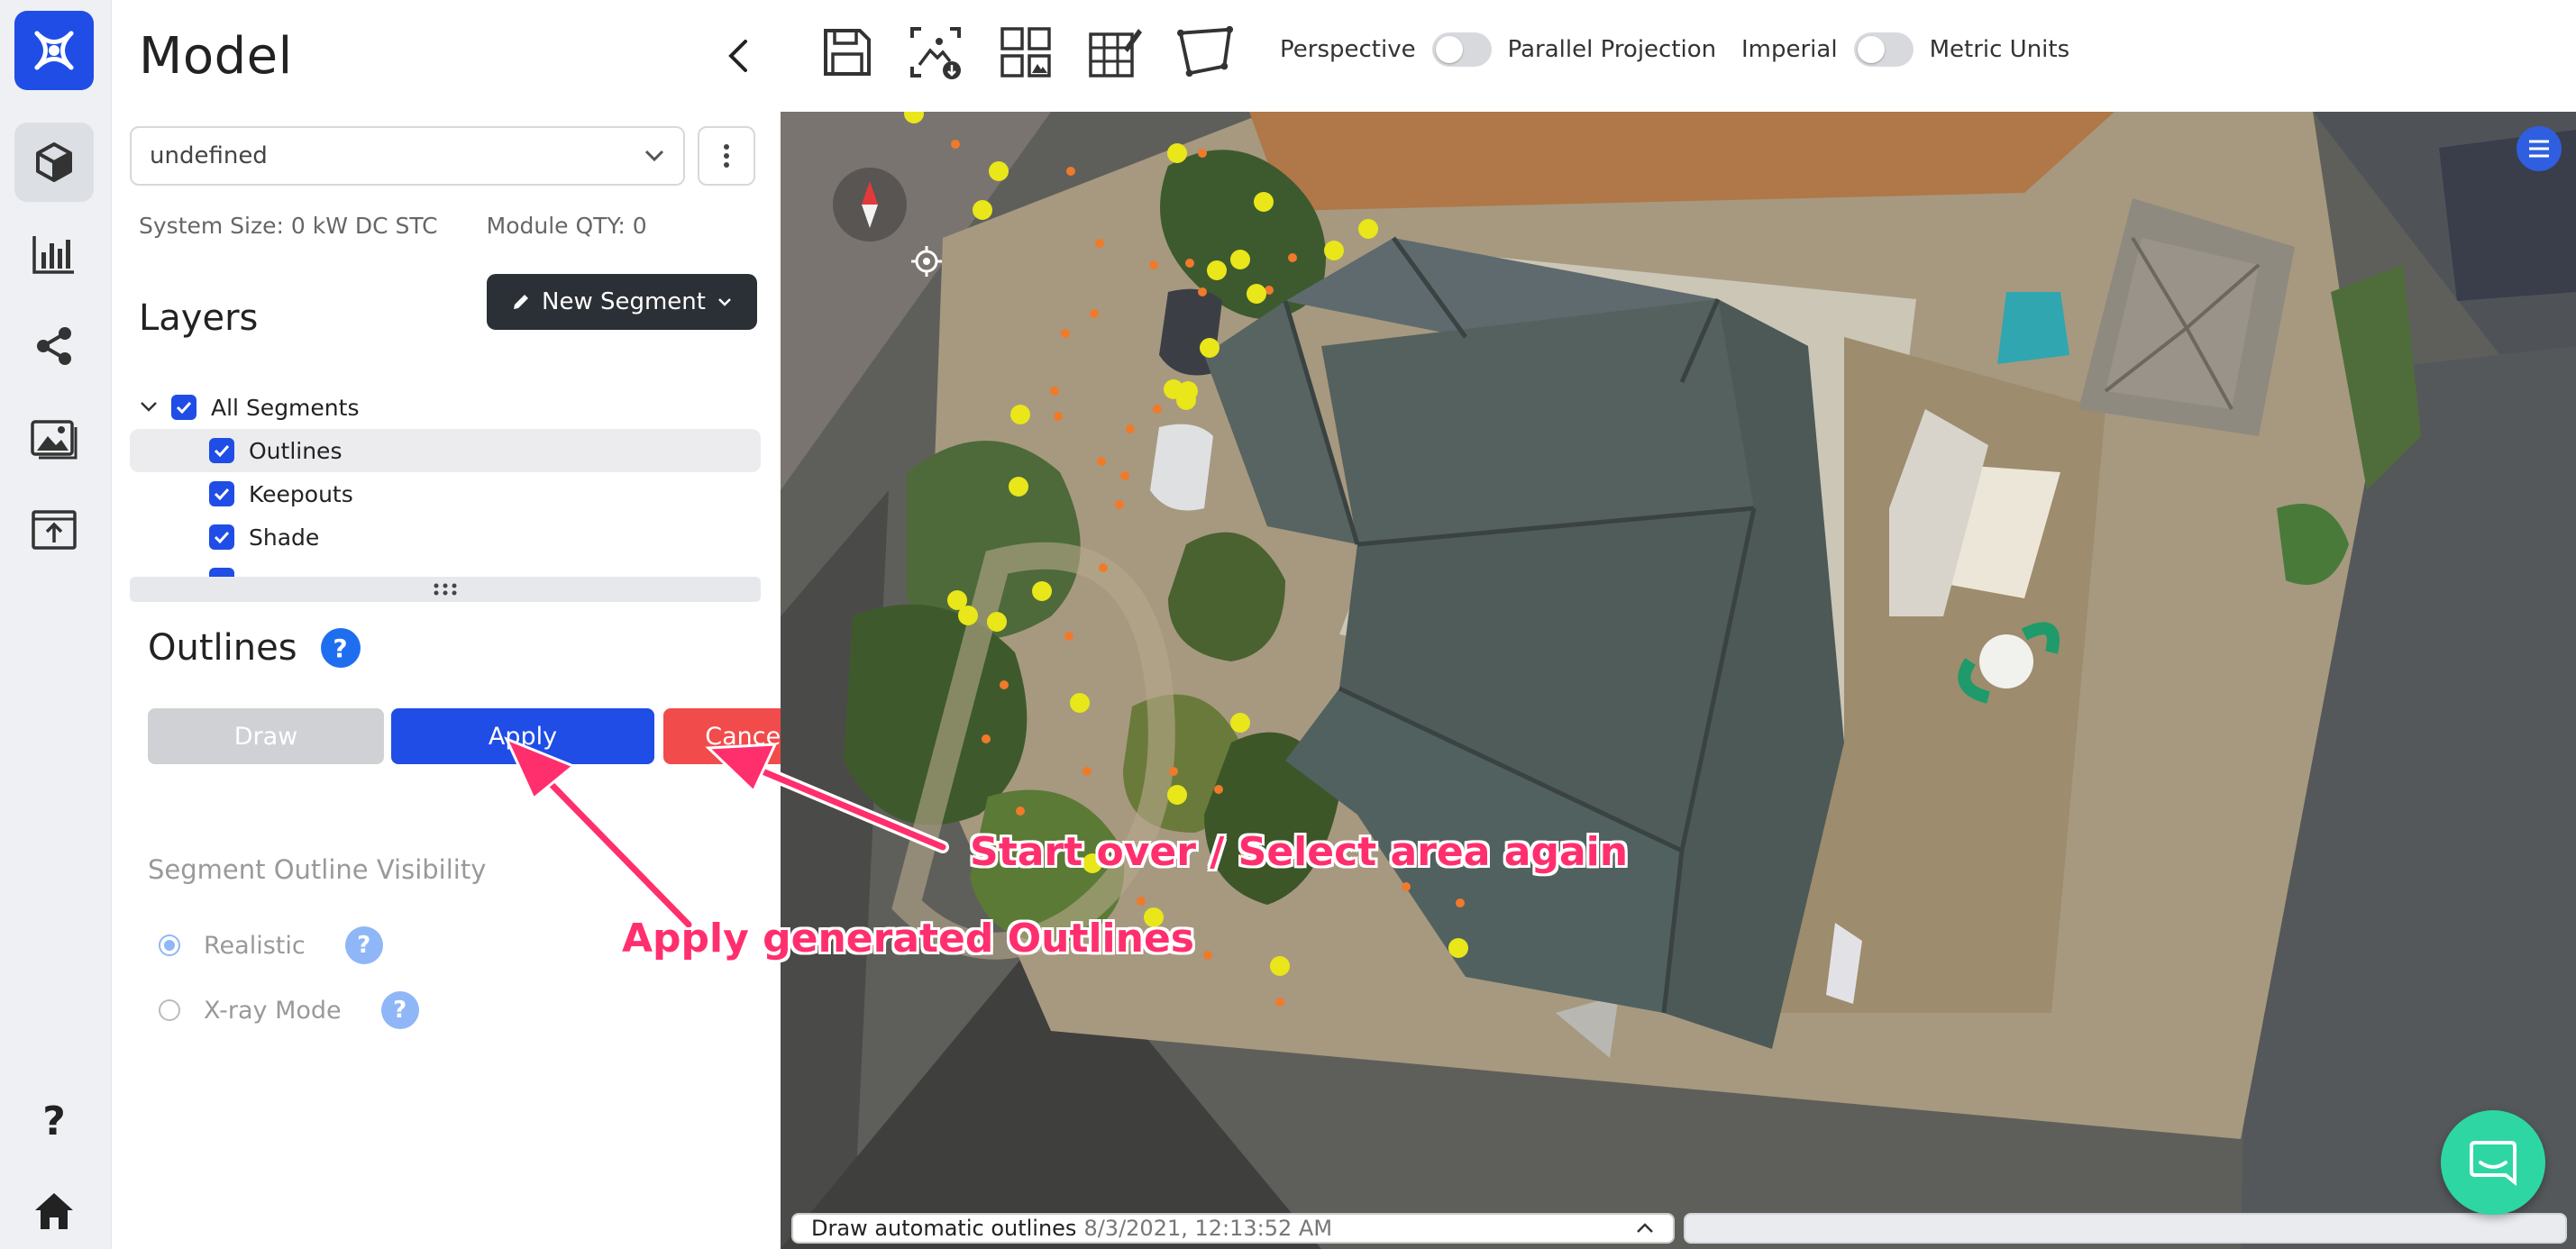 This screenshot has height=1249, width=2576. Describe the element at coordinates (54, 50) in the screenshot. I see `app-logo` at that location.